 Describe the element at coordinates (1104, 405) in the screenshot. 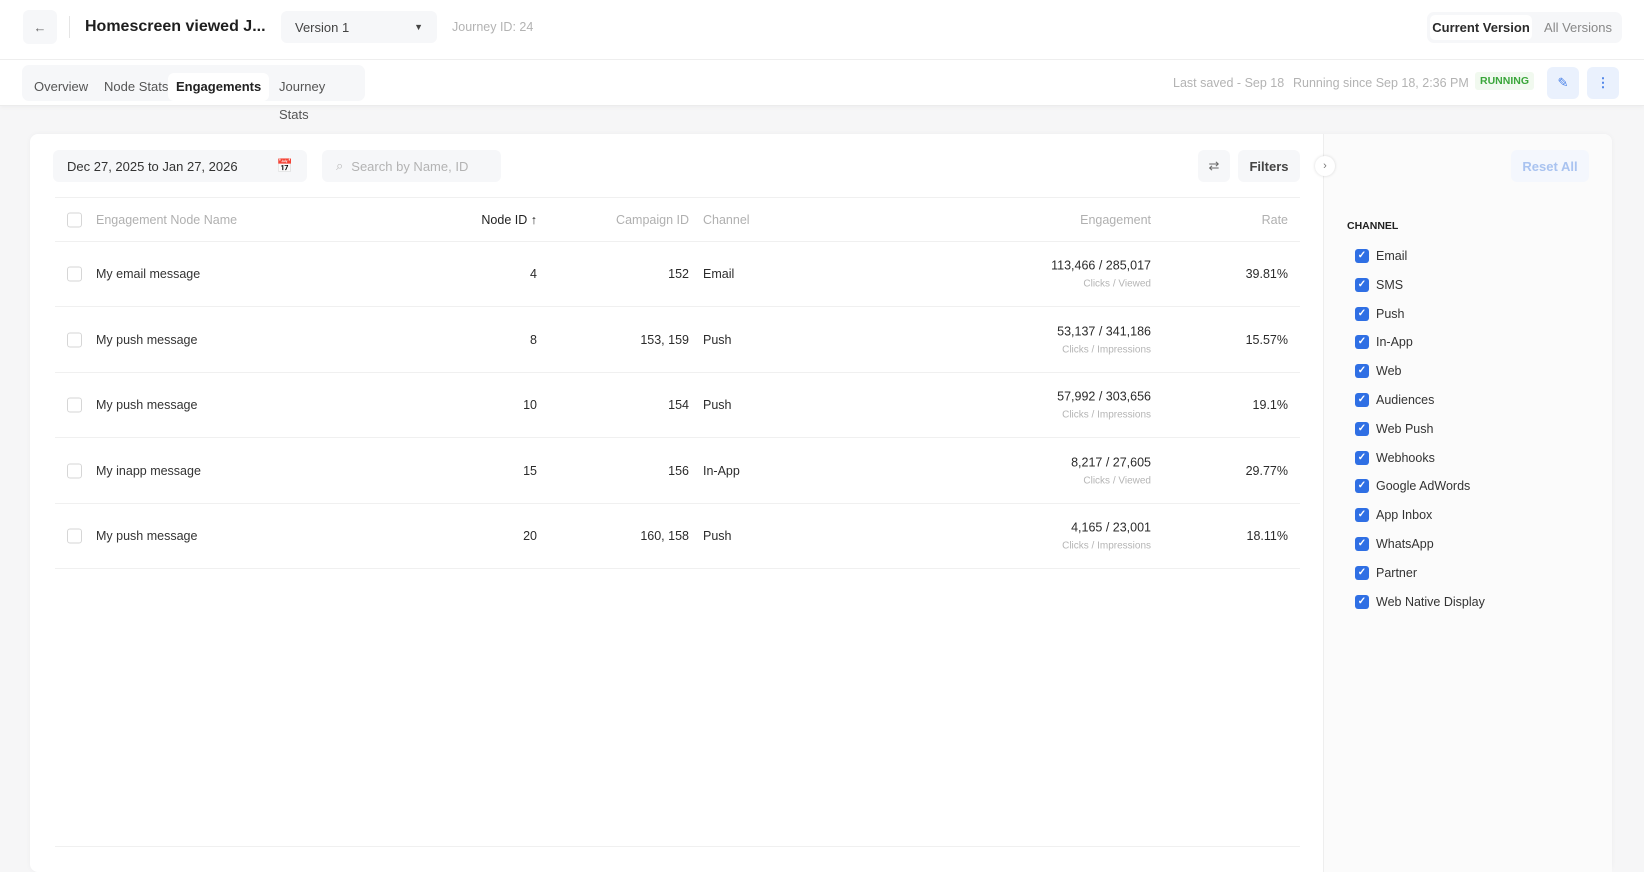

I see `engagement: 57,992 / 303,656 Clicks / Impressions` at that location.